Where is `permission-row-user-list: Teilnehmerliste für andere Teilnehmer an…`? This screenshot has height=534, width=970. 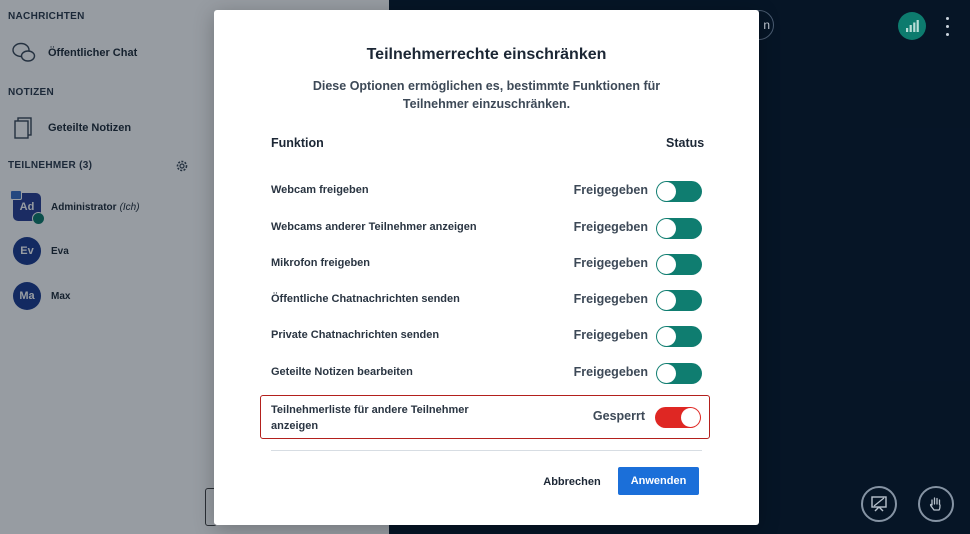 permission-row-user-list: Teilnehmerliste für andere Teilnehmer an… is located at coordinates (485, 417).